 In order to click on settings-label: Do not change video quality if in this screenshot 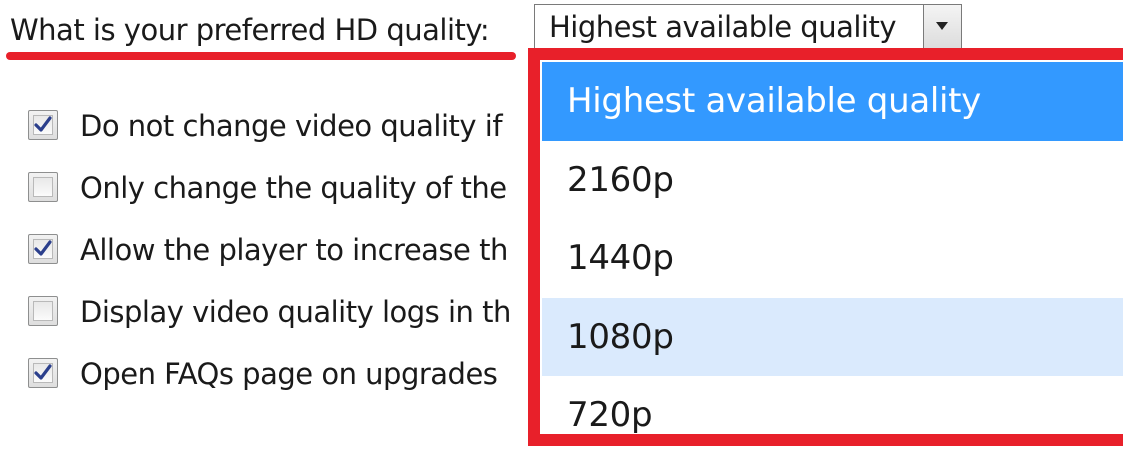, I will do `click(291, 126)`.